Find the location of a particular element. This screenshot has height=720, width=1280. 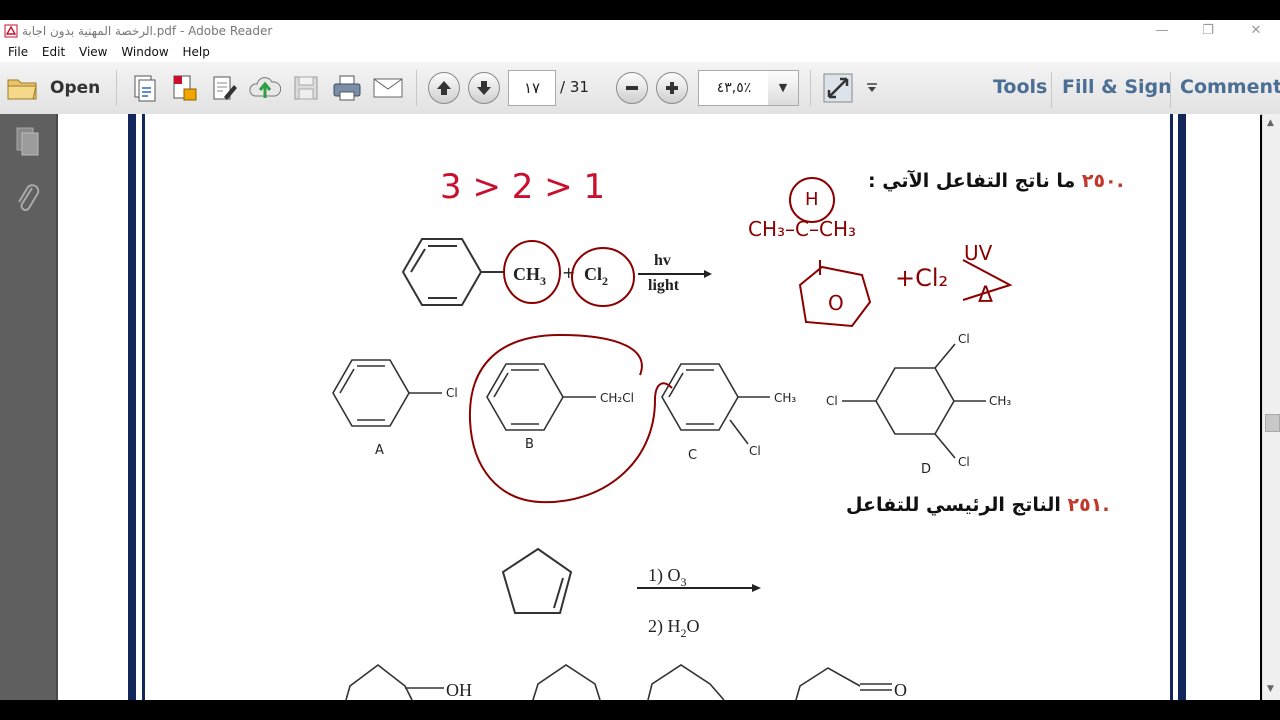

option-b-structure is located at coordinates (541, 397).